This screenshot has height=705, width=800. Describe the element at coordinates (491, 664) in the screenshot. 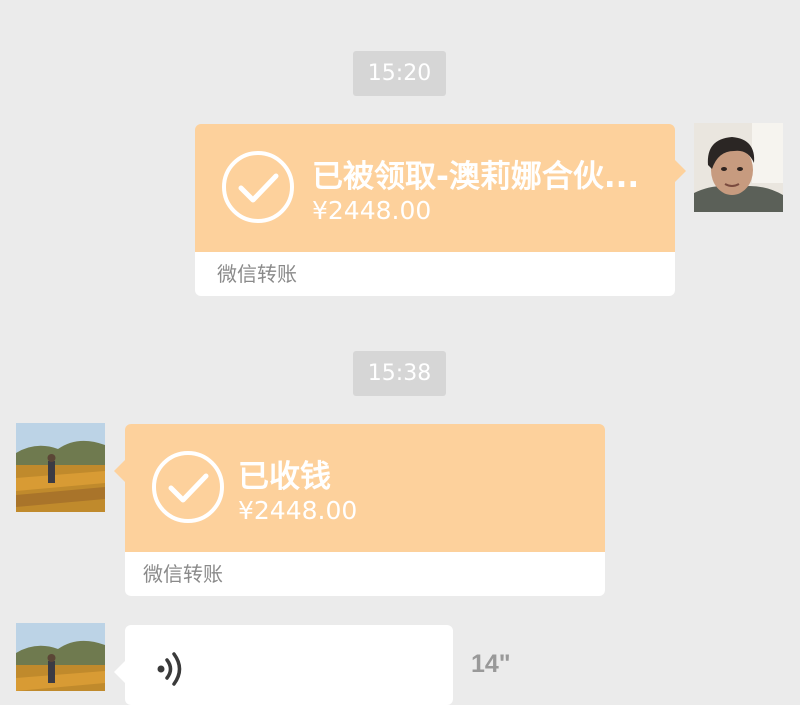

I see `voice-duration: 14"` at that location.